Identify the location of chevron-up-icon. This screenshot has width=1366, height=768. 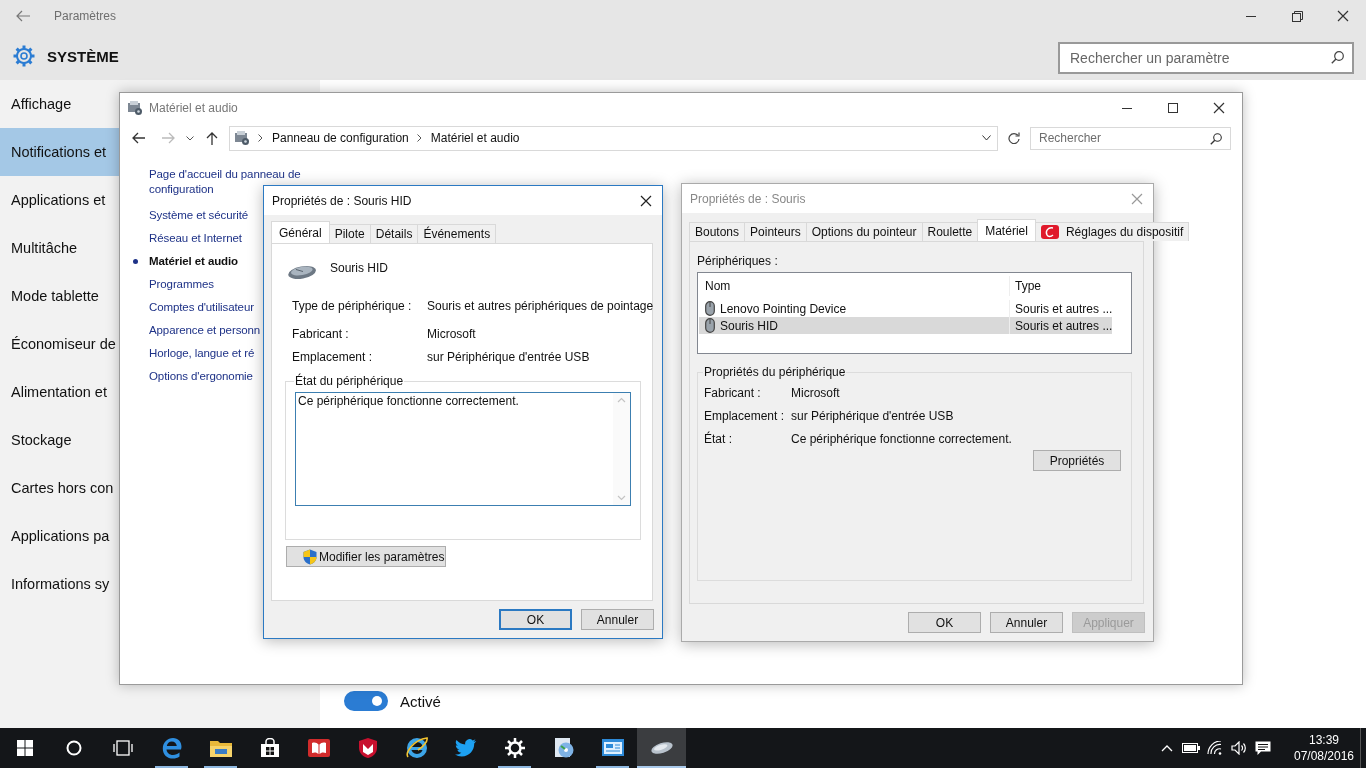
(1167, 748).